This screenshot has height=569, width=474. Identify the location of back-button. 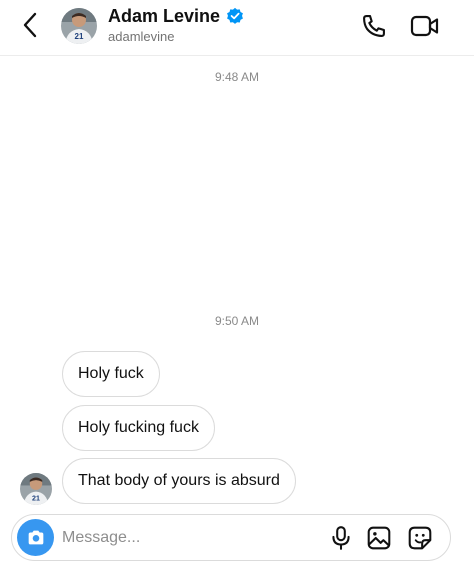
(30, 25).